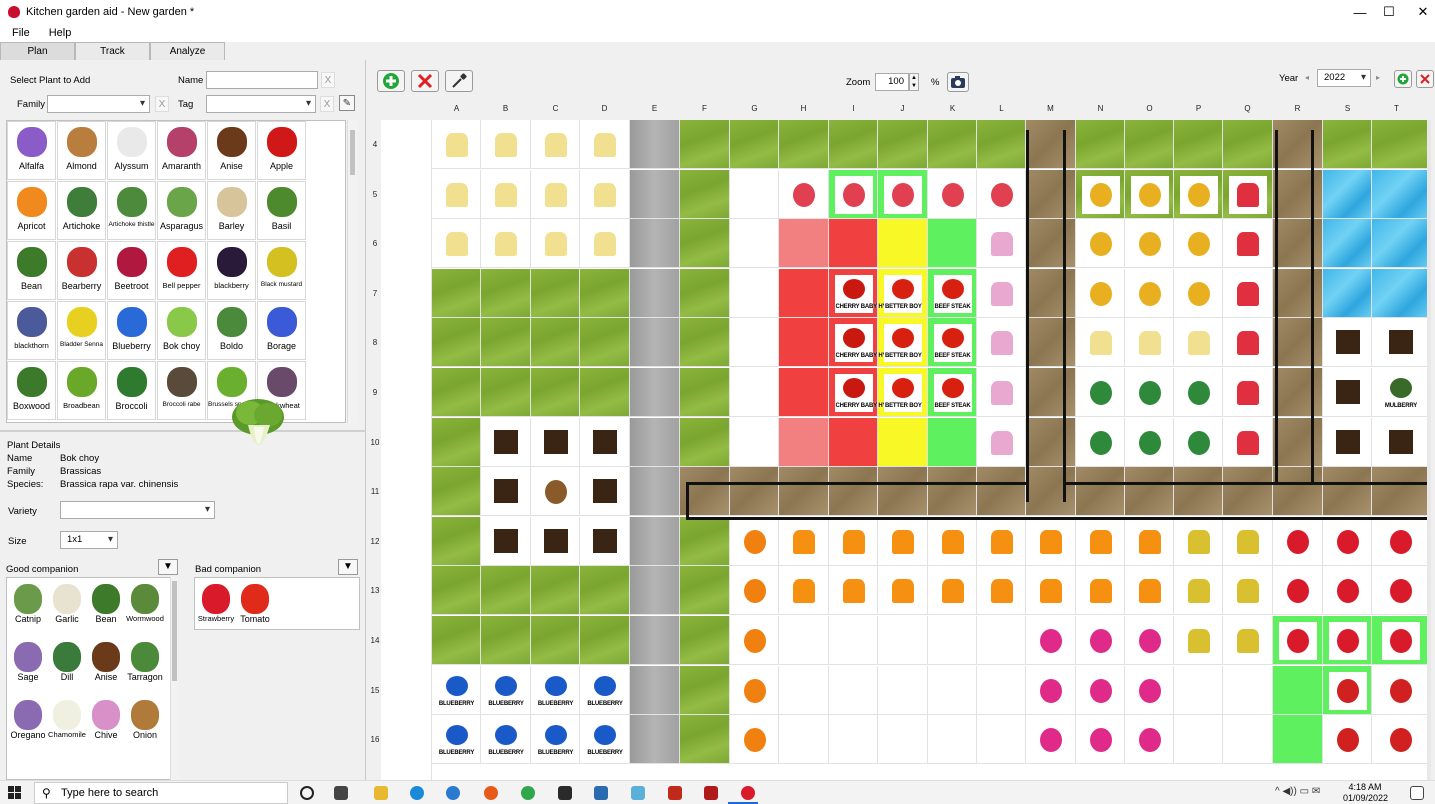 The width and height of the screenshot is (1435, 804). What do you see at coordinates (804, 492) in the screenshot?
I see `grid-cell-H11` at bounding box center [804, 492].